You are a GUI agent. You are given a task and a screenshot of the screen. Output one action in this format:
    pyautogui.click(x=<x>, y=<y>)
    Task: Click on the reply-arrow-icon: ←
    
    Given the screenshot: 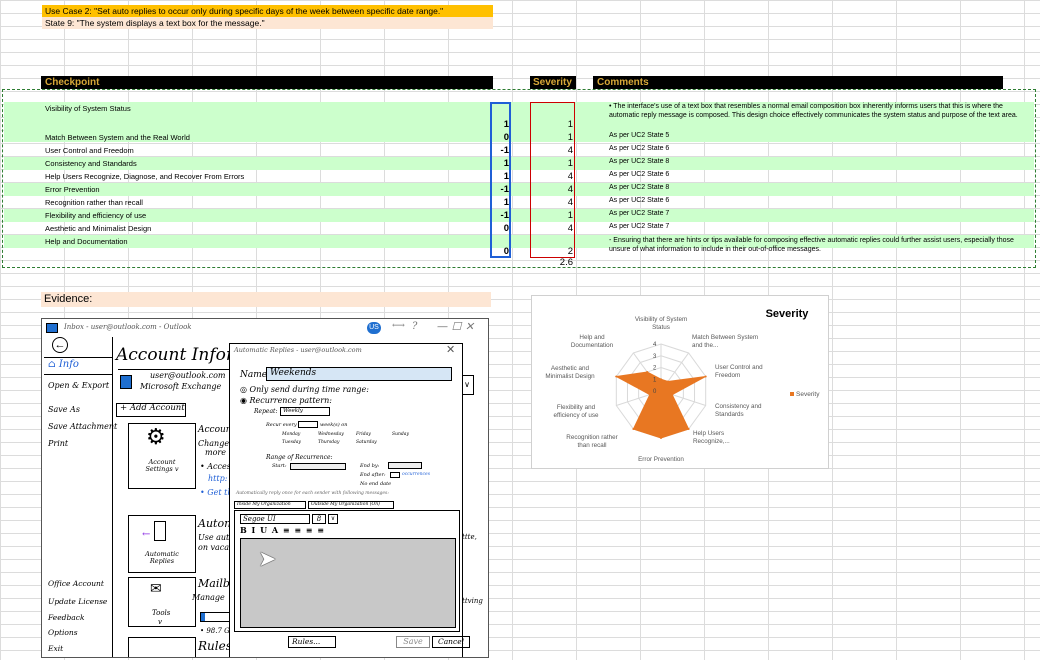 What is the action you would take?
    pyautogui.click(x=146, y=534)
    